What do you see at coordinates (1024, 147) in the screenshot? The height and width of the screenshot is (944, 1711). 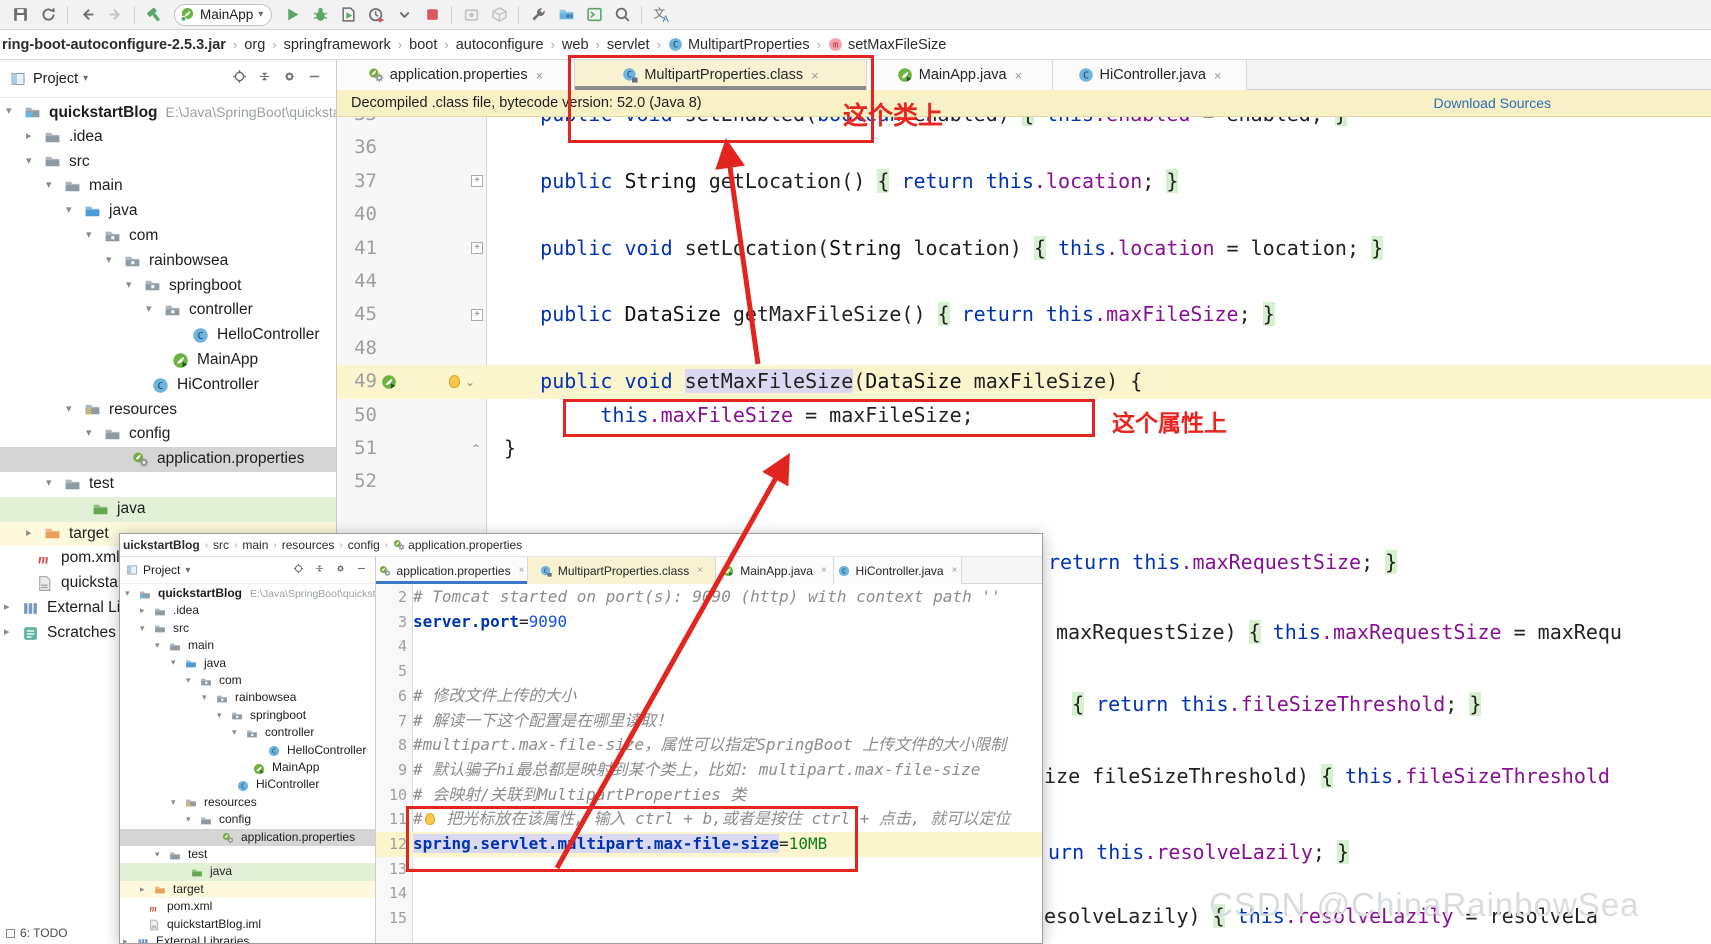 I see `code-line-36: 36` at bounding box center [1024, 147].